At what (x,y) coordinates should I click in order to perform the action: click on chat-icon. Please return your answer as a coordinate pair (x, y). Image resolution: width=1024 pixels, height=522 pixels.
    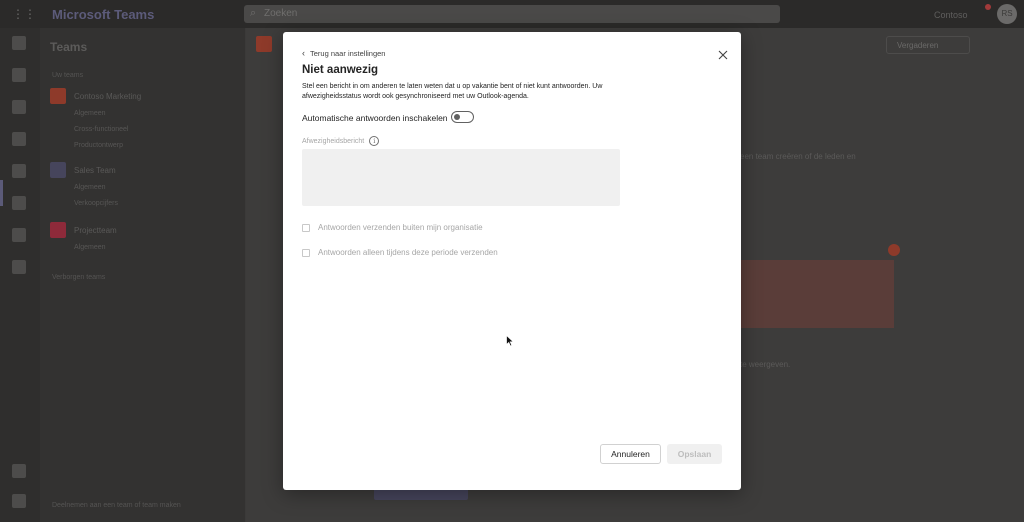
    Looking at the image, I should click on (19, 75).